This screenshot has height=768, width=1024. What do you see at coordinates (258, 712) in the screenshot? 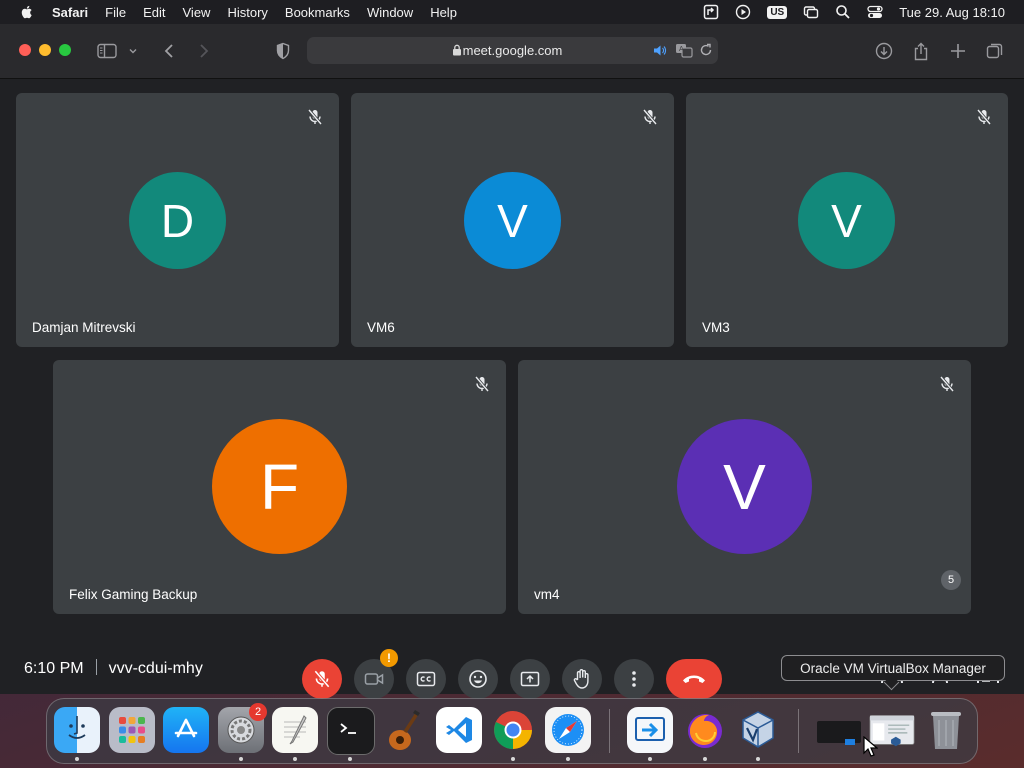
I see `notification-badge: 2` at bounding box center [258, 712].